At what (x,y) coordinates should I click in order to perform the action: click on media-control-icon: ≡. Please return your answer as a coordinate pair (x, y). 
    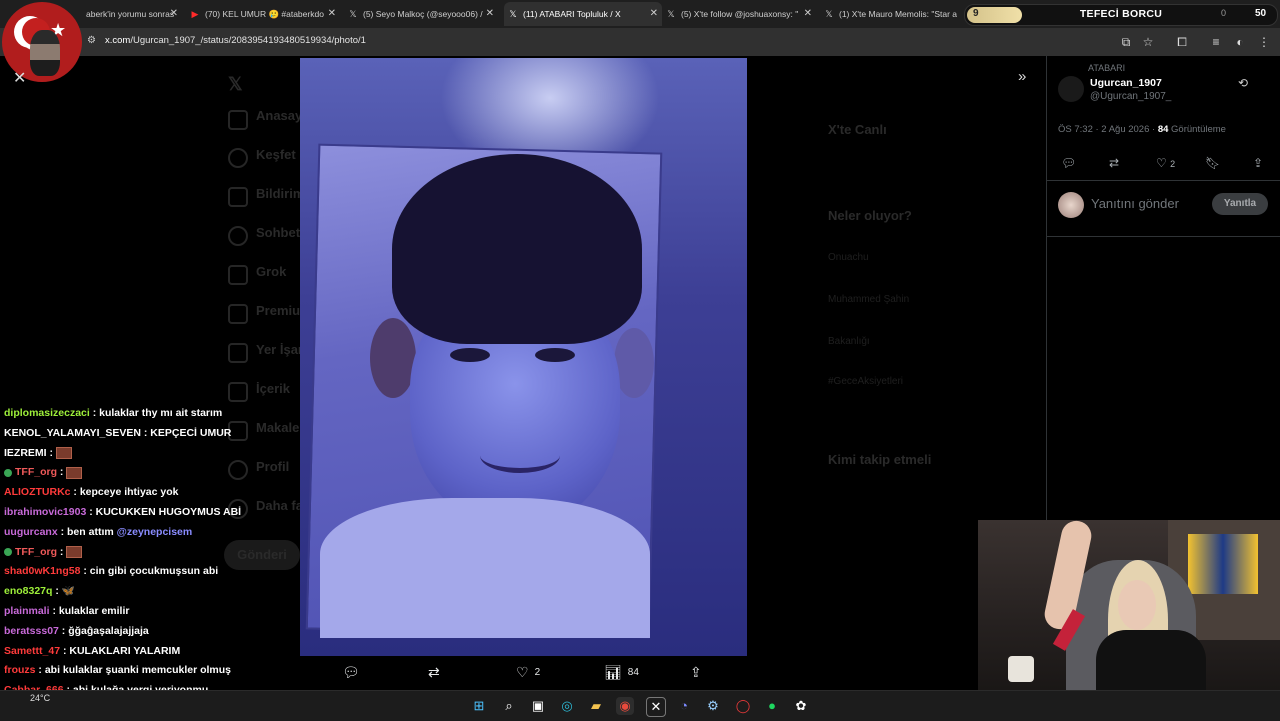
    Looking at the image, I should click on (1216, 42).